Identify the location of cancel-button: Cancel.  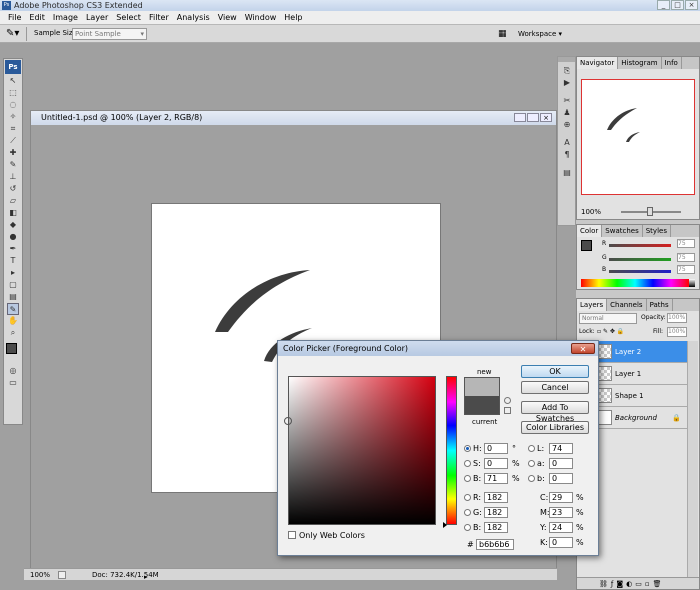
(555, 387).